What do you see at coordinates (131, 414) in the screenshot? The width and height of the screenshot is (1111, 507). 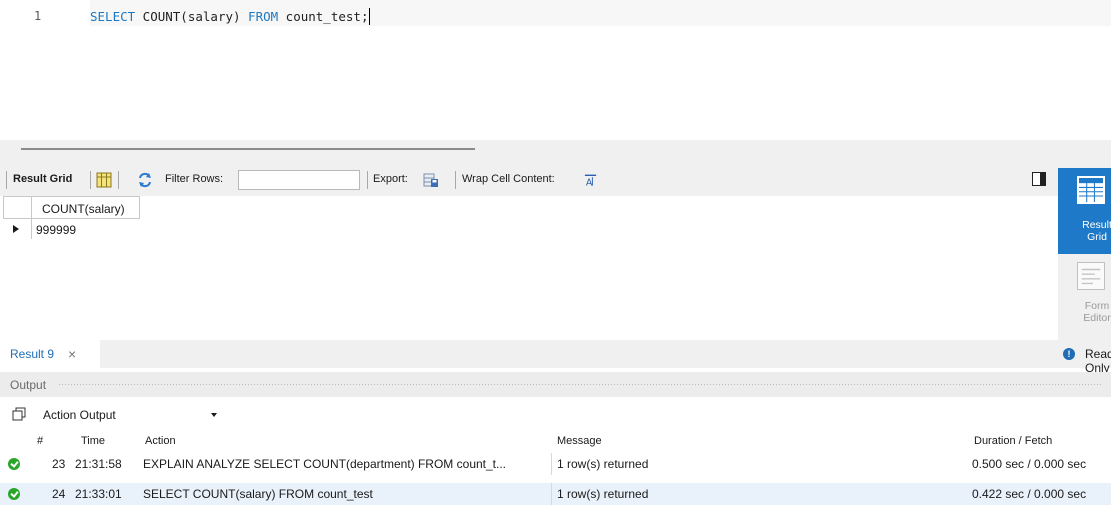 I see `output-mode-select: Action Output` at bounding box center [131, 414].